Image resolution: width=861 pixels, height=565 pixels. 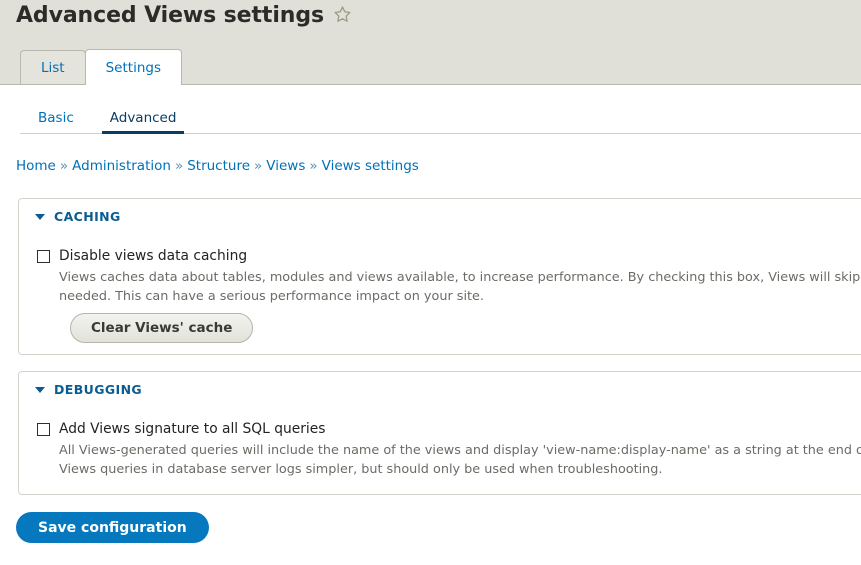 I want to click on fieldset-caching-legend: CACHING, so click(x=78, y=216).